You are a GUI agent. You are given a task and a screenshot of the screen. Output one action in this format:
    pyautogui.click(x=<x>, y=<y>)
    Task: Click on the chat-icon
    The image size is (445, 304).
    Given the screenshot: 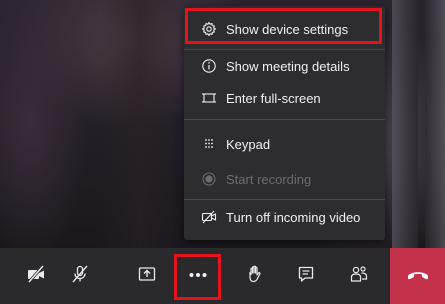 What is the action you would take?
    pyautogui.click(x=306, y=276)
    